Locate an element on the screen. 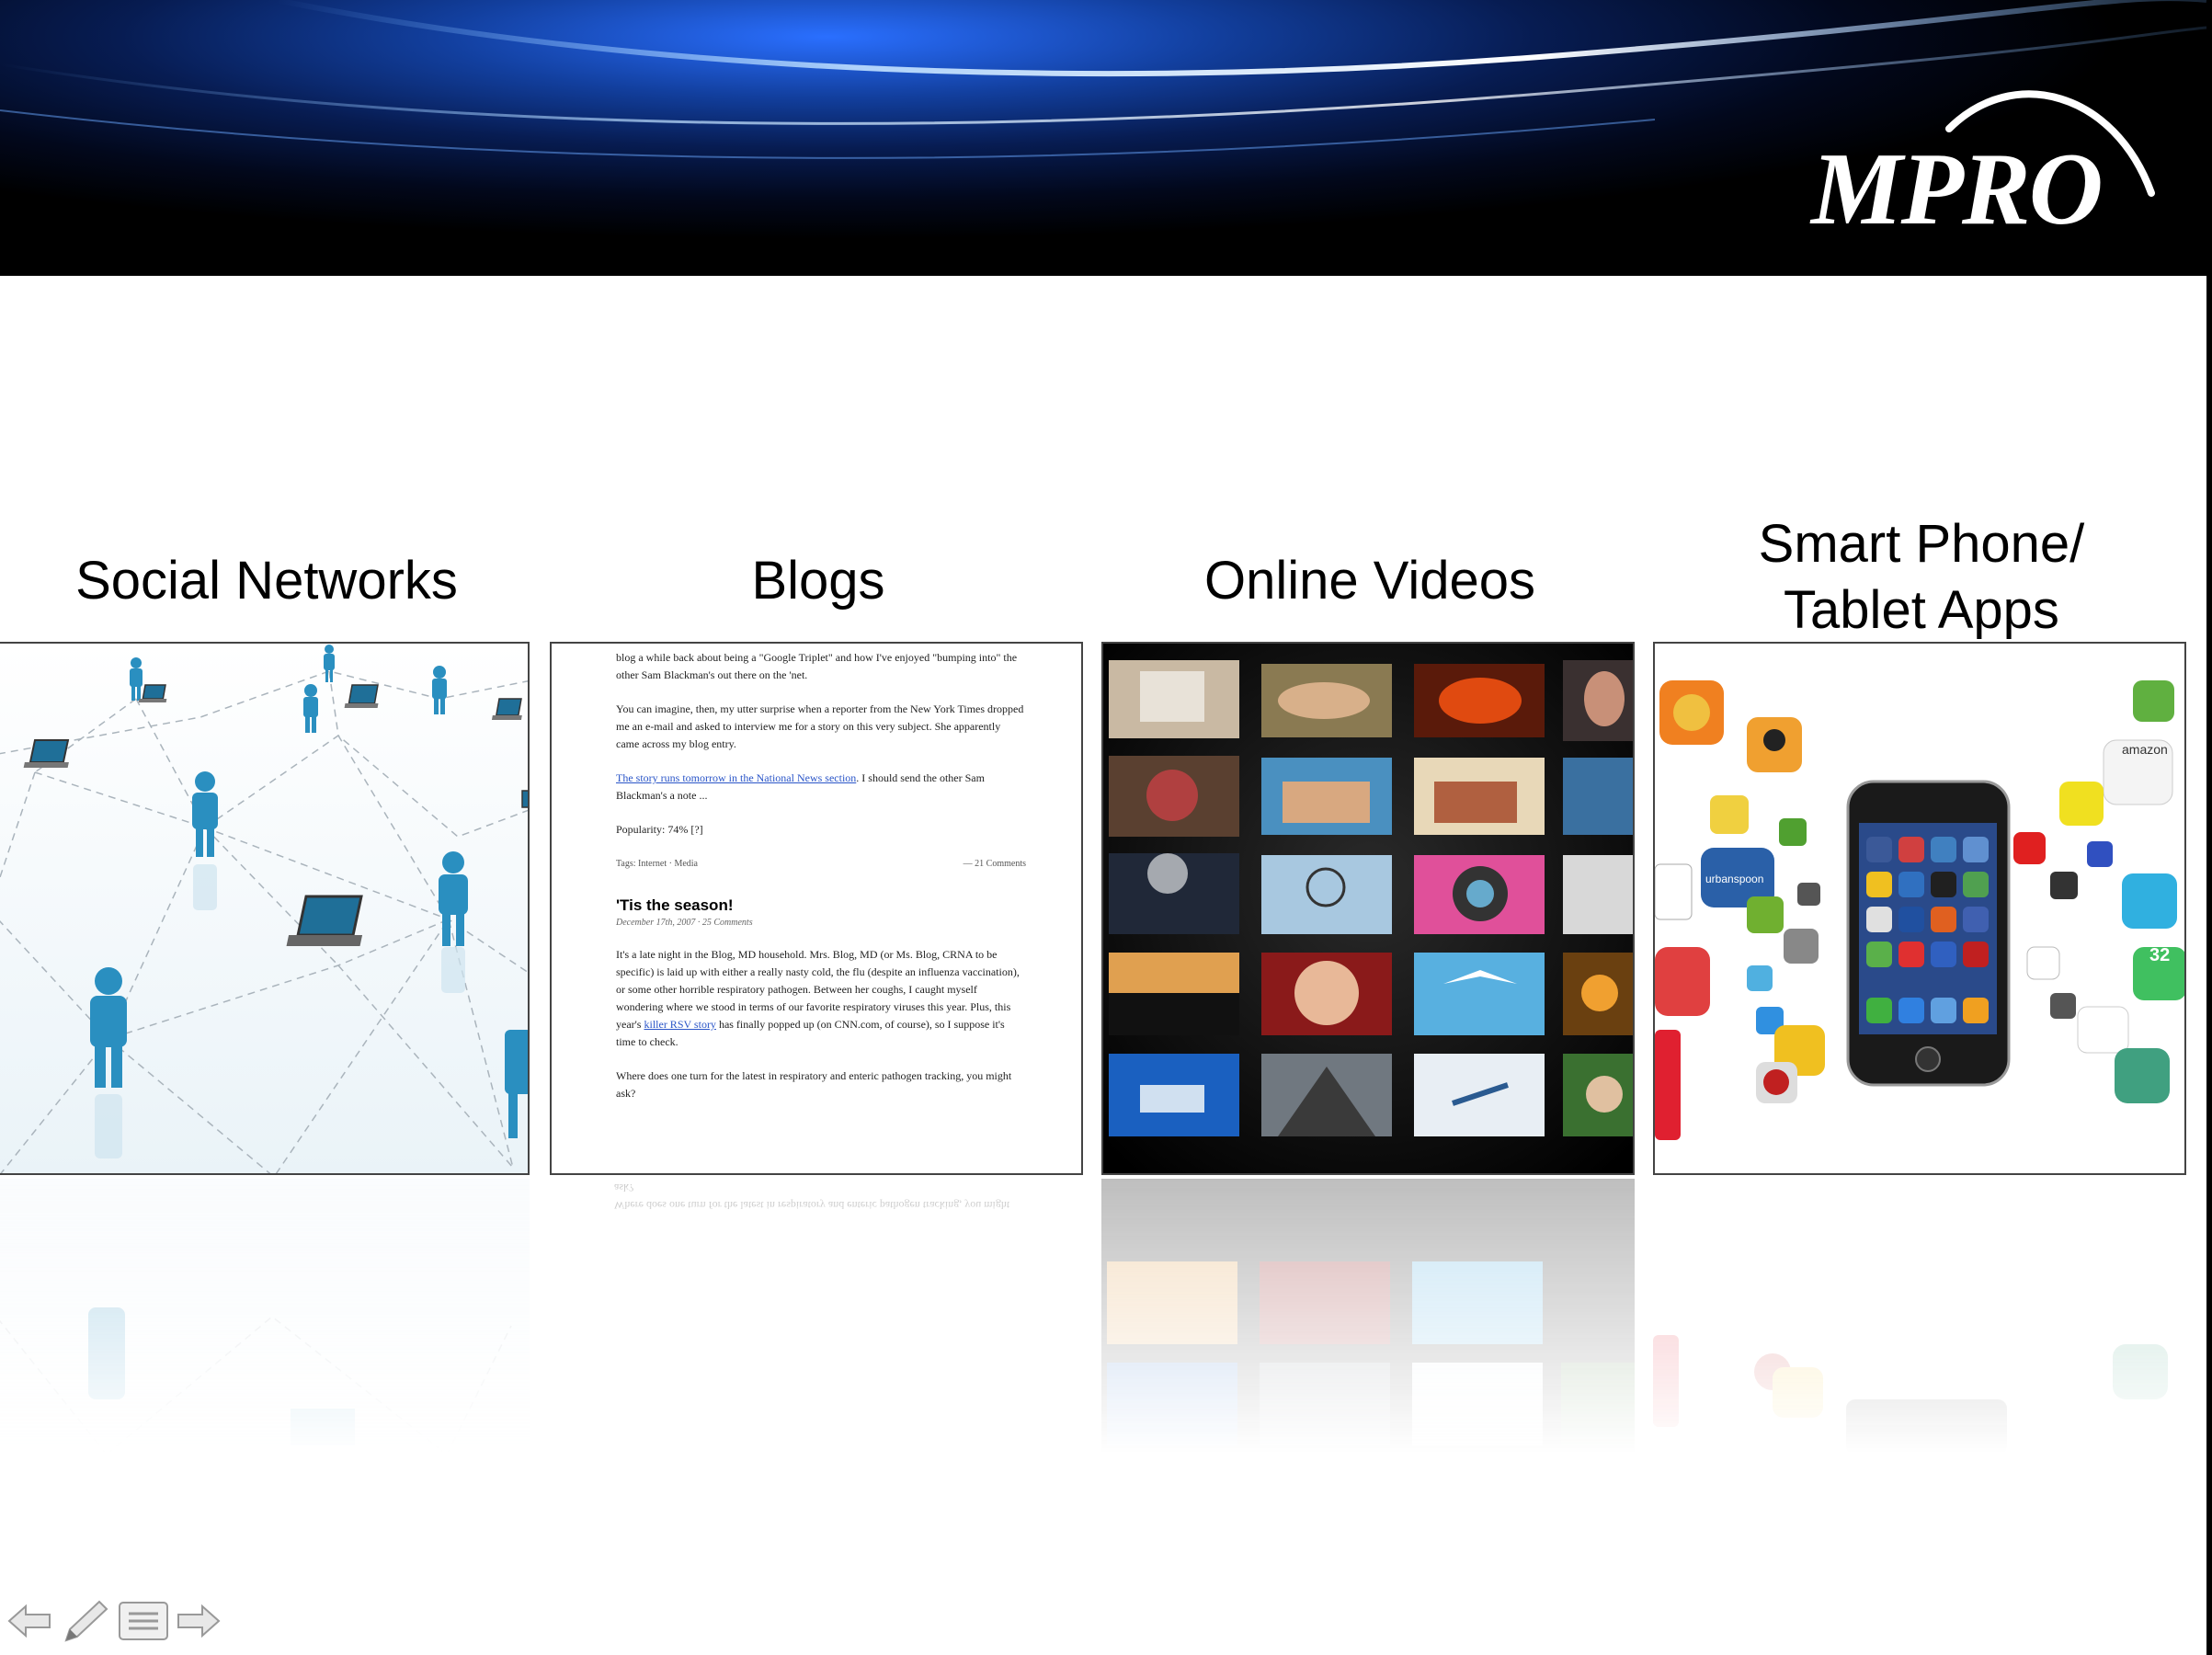 The image size is (2212, 1655). online-videos-image is located at coordinates (1368, 908).